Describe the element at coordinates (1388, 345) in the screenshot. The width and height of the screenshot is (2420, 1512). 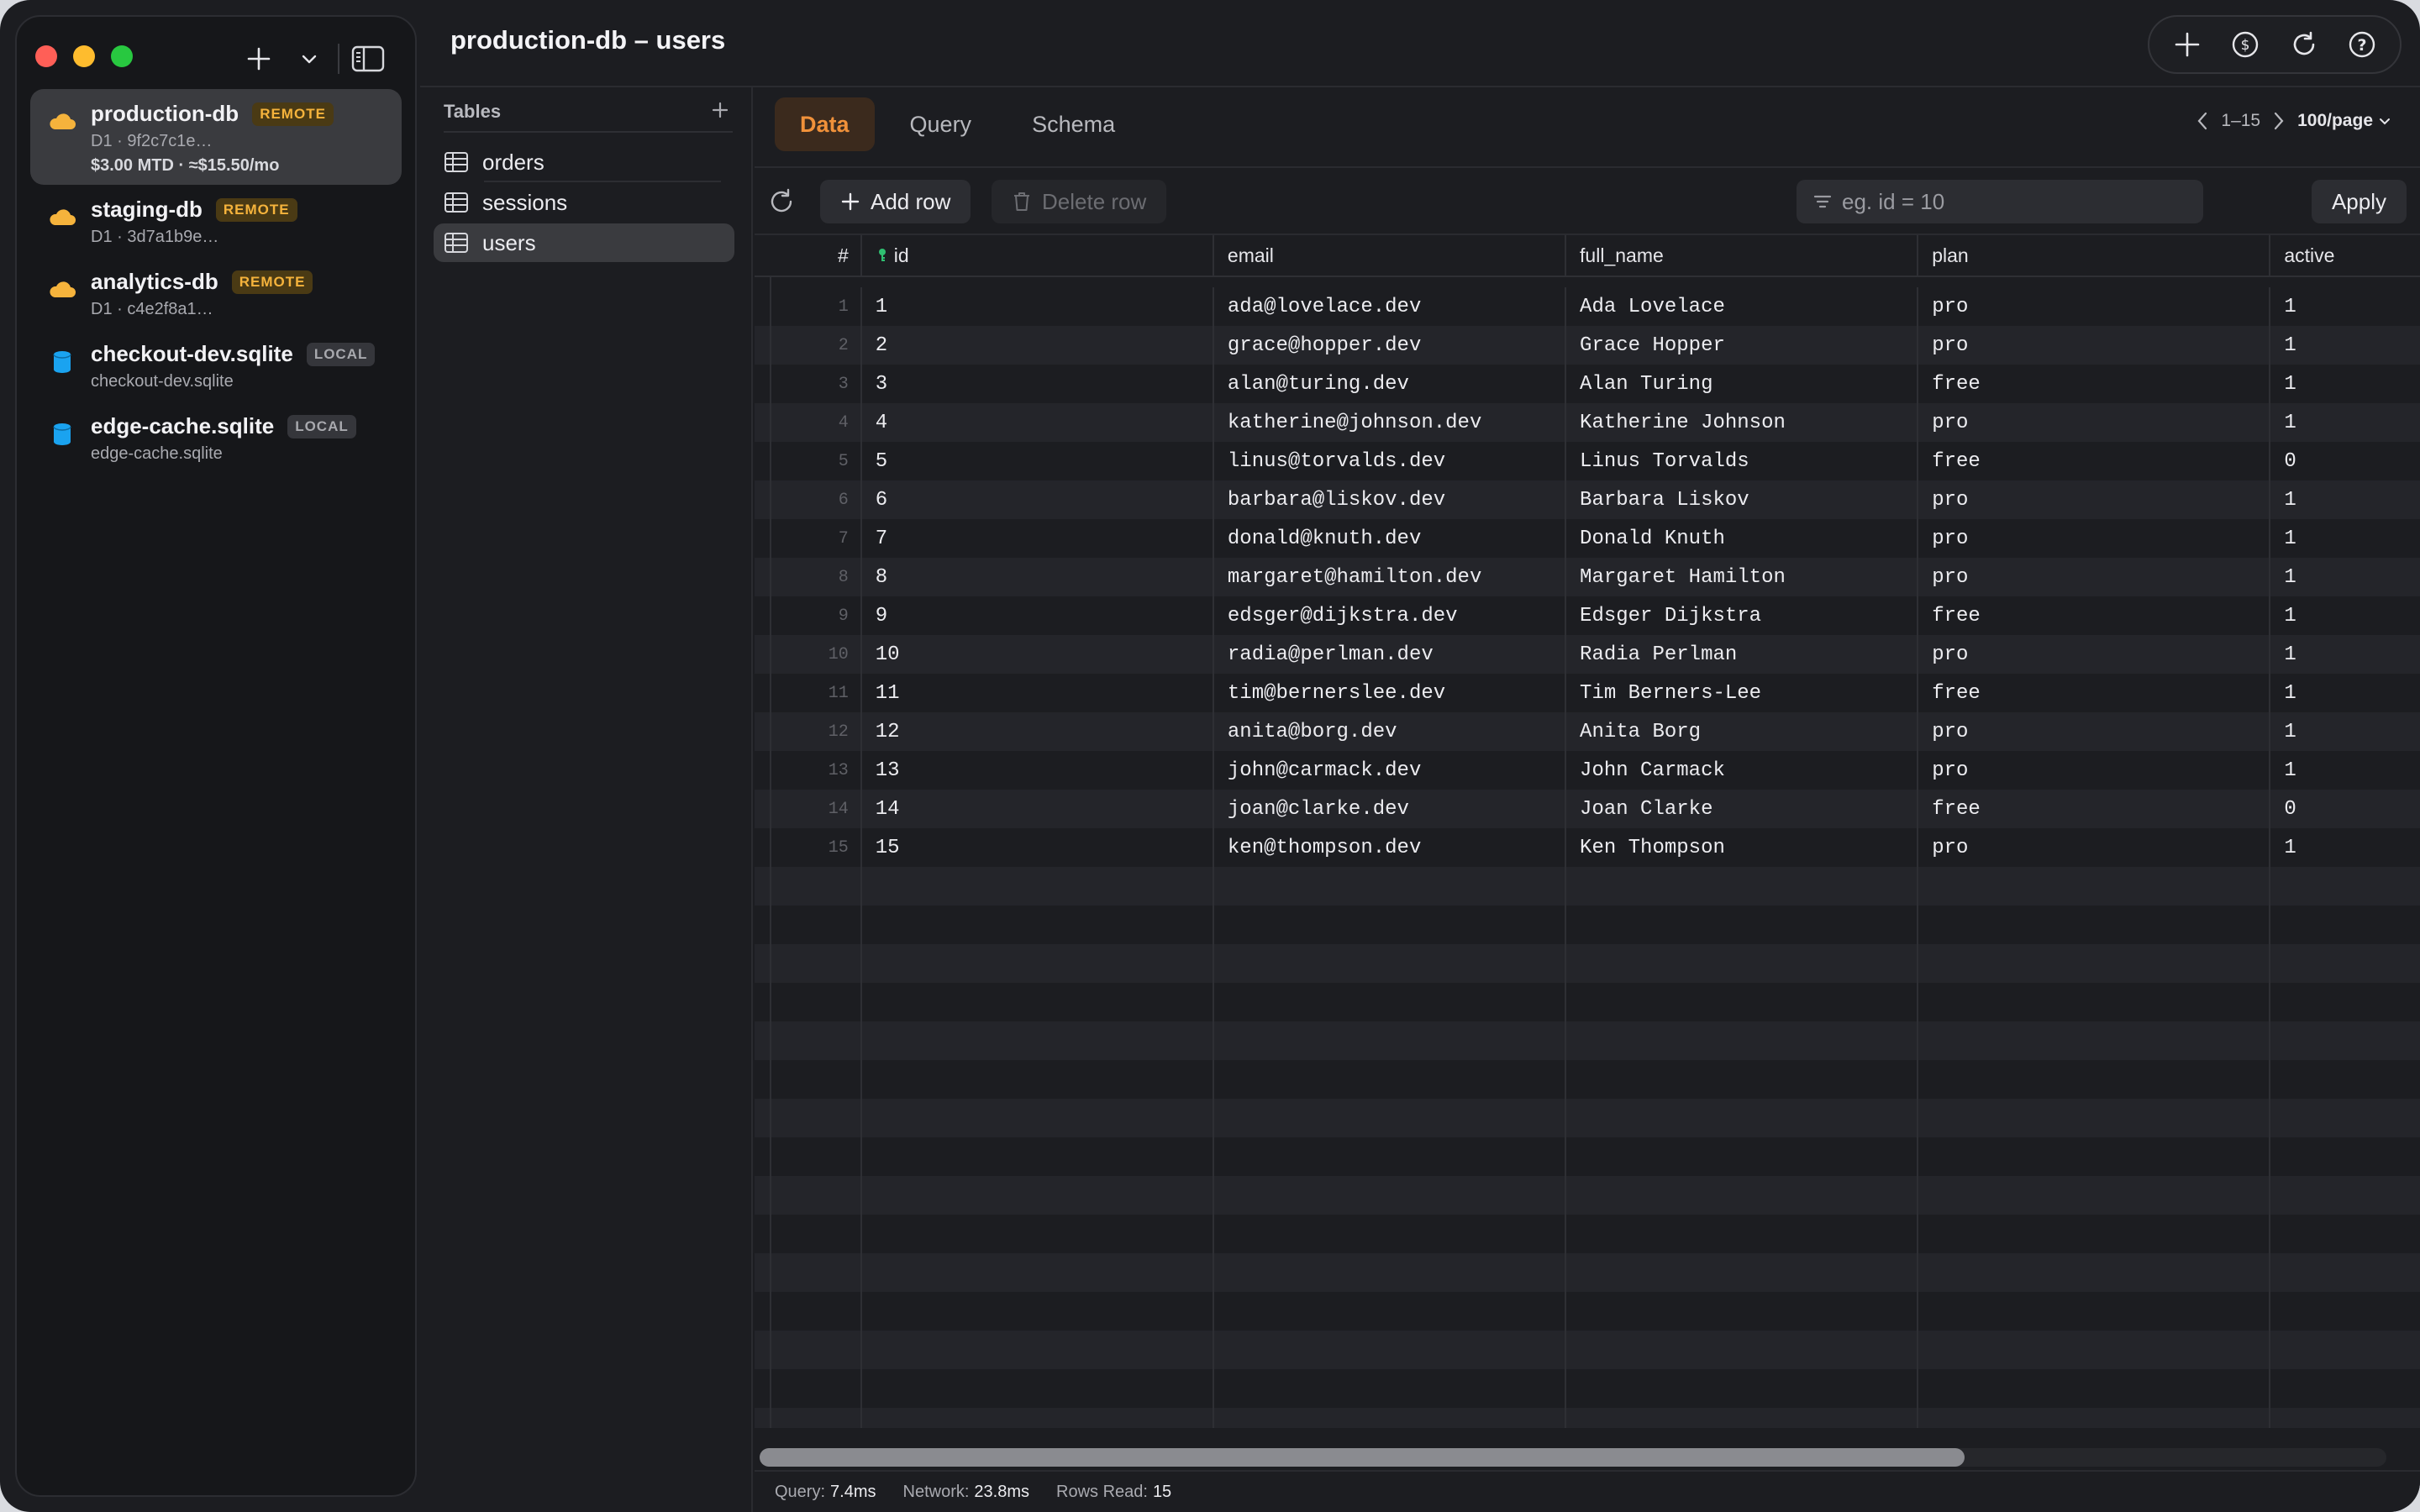
I see `cell-email: grace@hopper.dev` at that location.